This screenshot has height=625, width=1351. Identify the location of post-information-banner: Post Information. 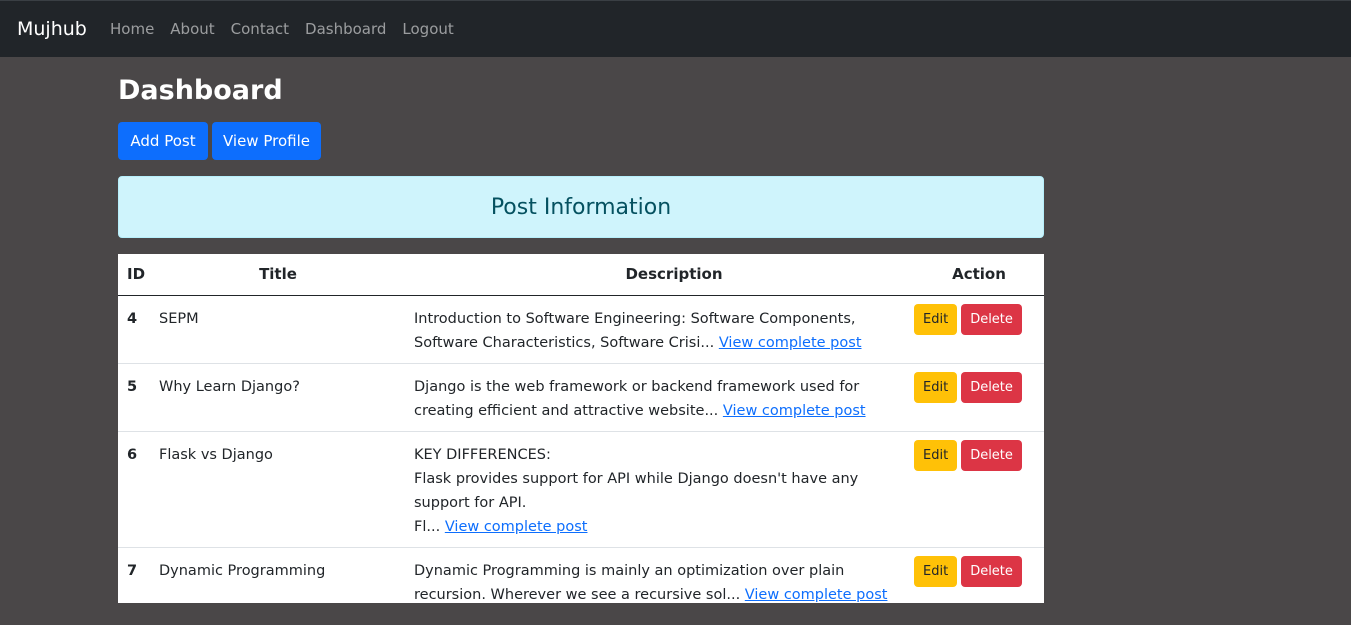
(581, 207).